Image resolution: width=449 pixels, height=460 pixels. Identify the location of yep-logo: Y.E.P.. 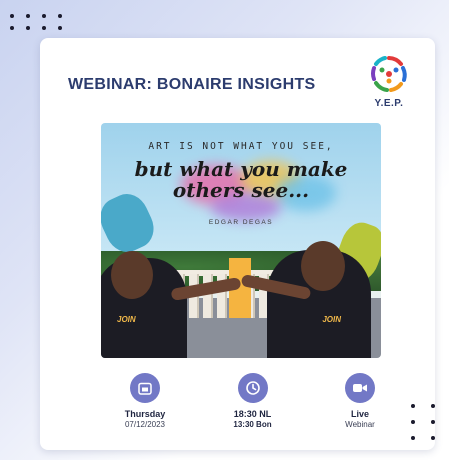
(389, 80).